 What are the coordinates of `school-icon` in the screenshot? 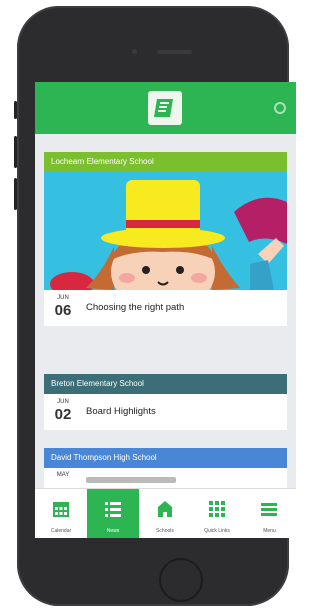 It's located at (165, 509).